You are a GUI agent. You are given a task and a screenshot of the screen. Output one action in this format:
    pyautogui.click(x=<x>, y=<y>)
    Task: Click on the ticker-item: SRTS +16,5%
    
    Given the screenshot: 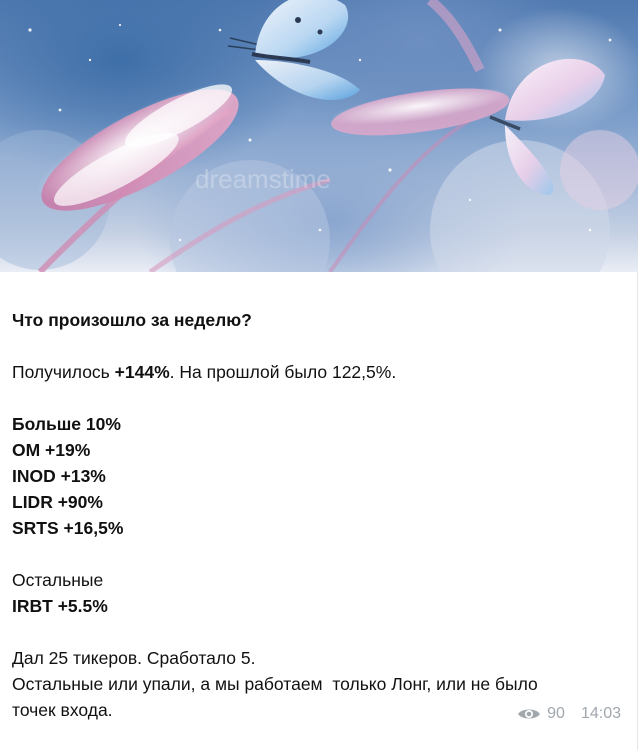 What is the action you would take?
    pyautogui.click(x=68, y=528)
    